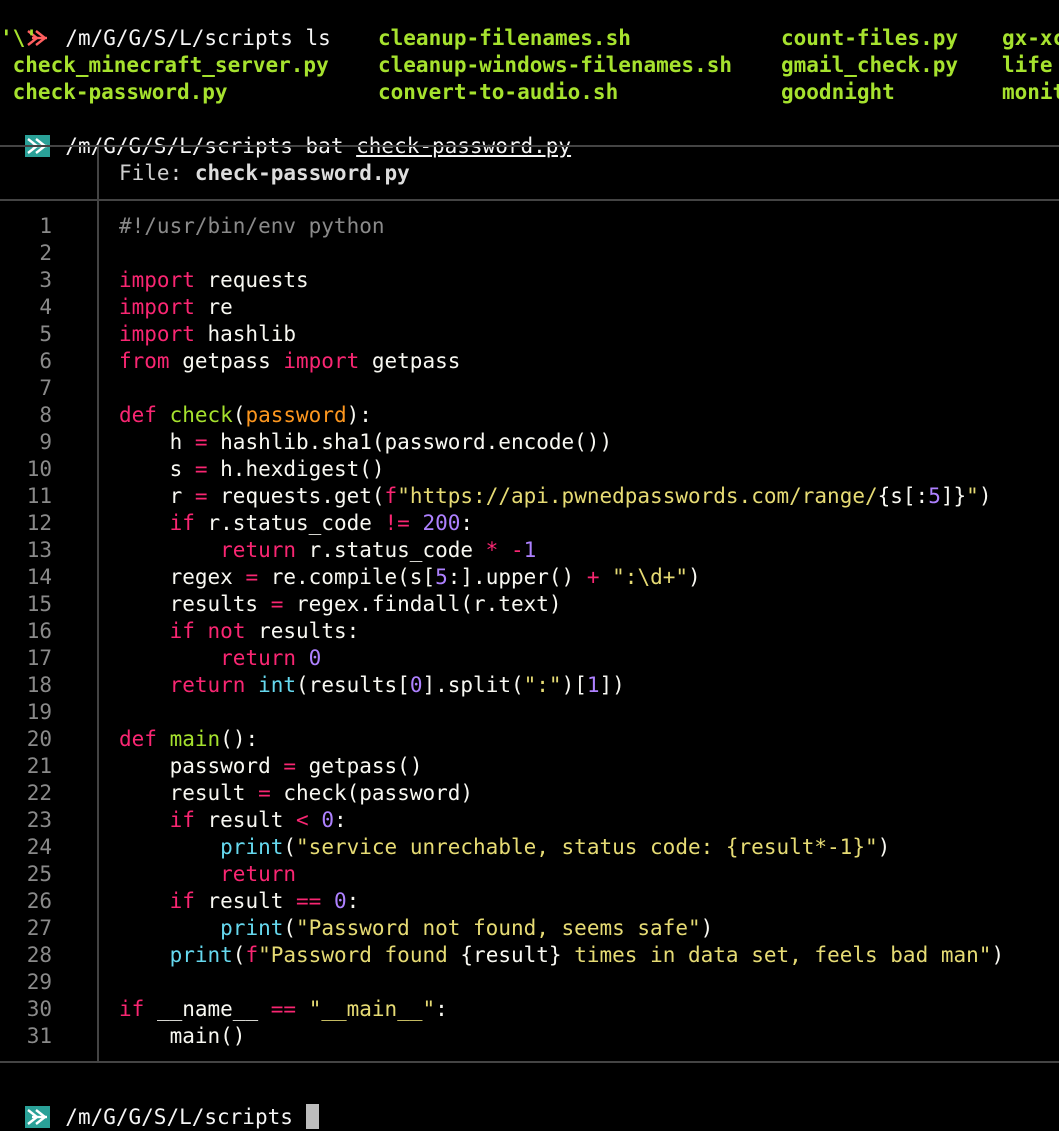 This screenshot has width=1059, height=1131. I want to click on code-token: {result}, so click(511, 955).